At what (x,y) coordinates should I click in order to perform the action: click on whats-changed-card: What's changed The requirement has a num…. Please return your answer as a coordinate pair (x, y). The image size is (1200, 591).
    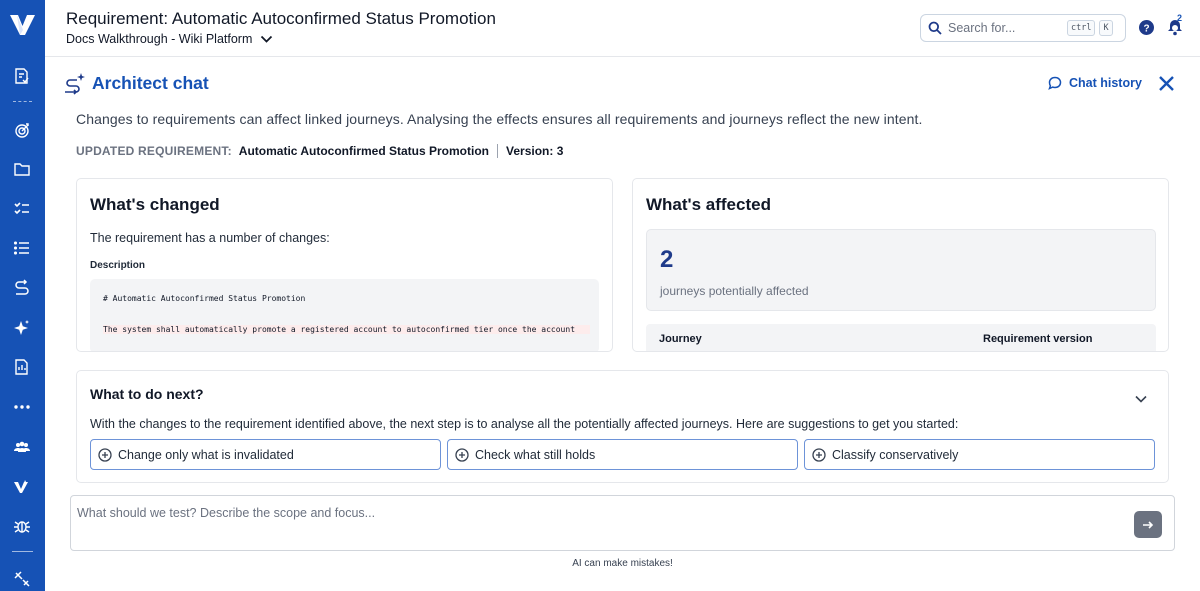
    Looking at the image, I should click on (344, 265).